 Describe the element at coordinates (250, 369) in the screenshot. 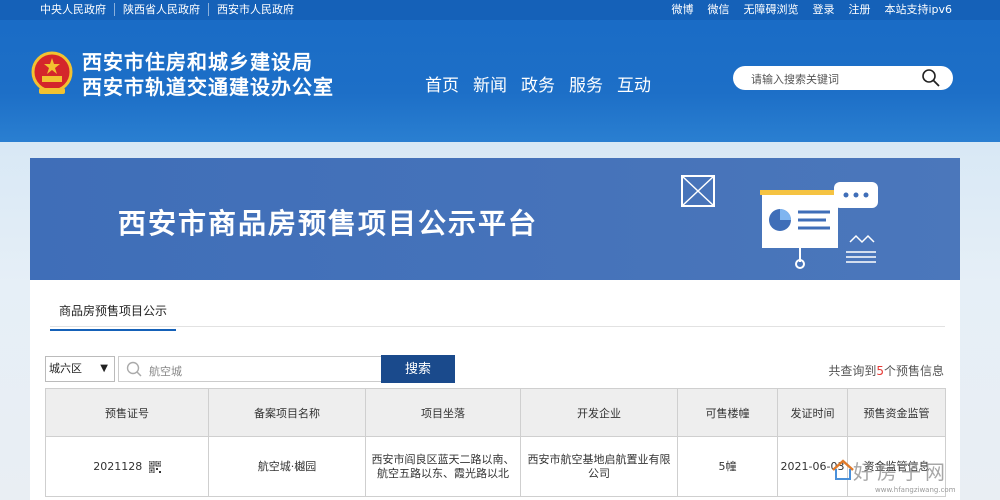

I see `project-search-input: 航空城` at that location.